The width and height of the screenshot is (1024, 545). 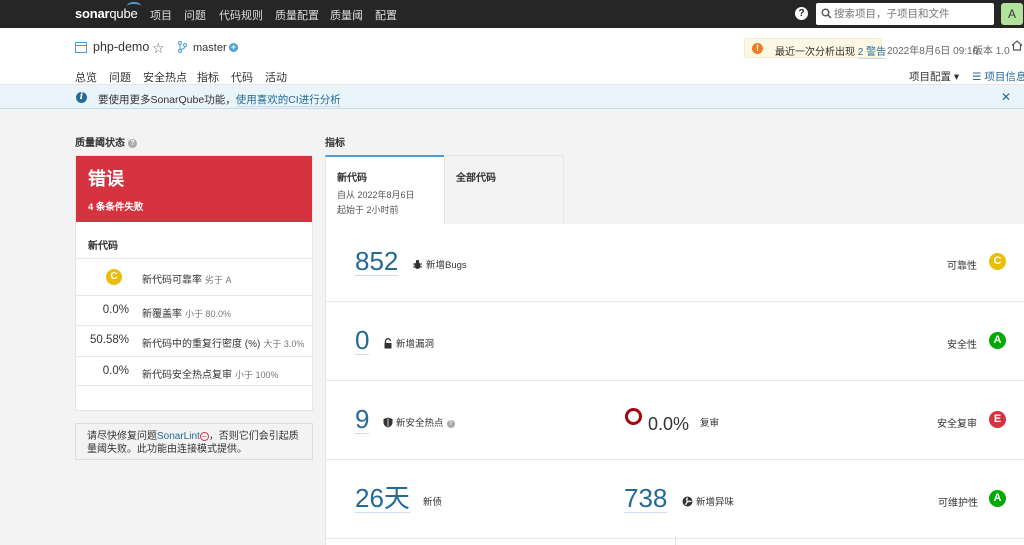 I want to click on new-hotspots-value: 9, so click(x=362, y=419).